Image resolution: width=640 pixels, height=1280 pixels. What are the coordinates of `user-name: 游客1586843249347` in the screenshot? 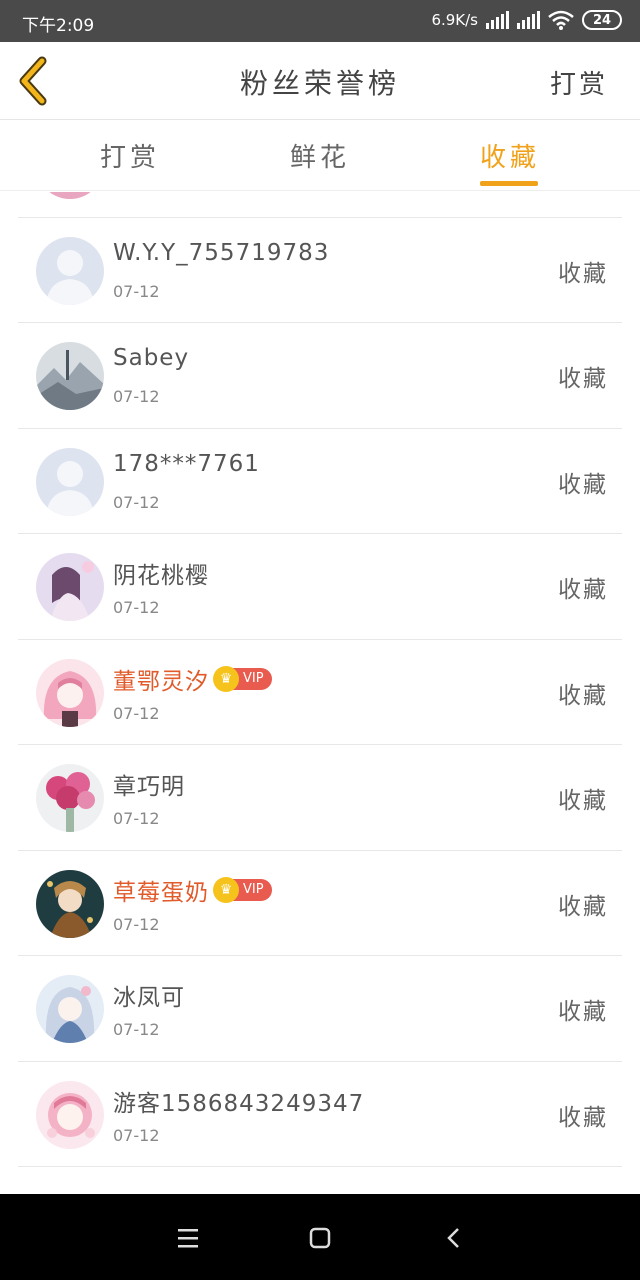 It's located at (239, 1103).